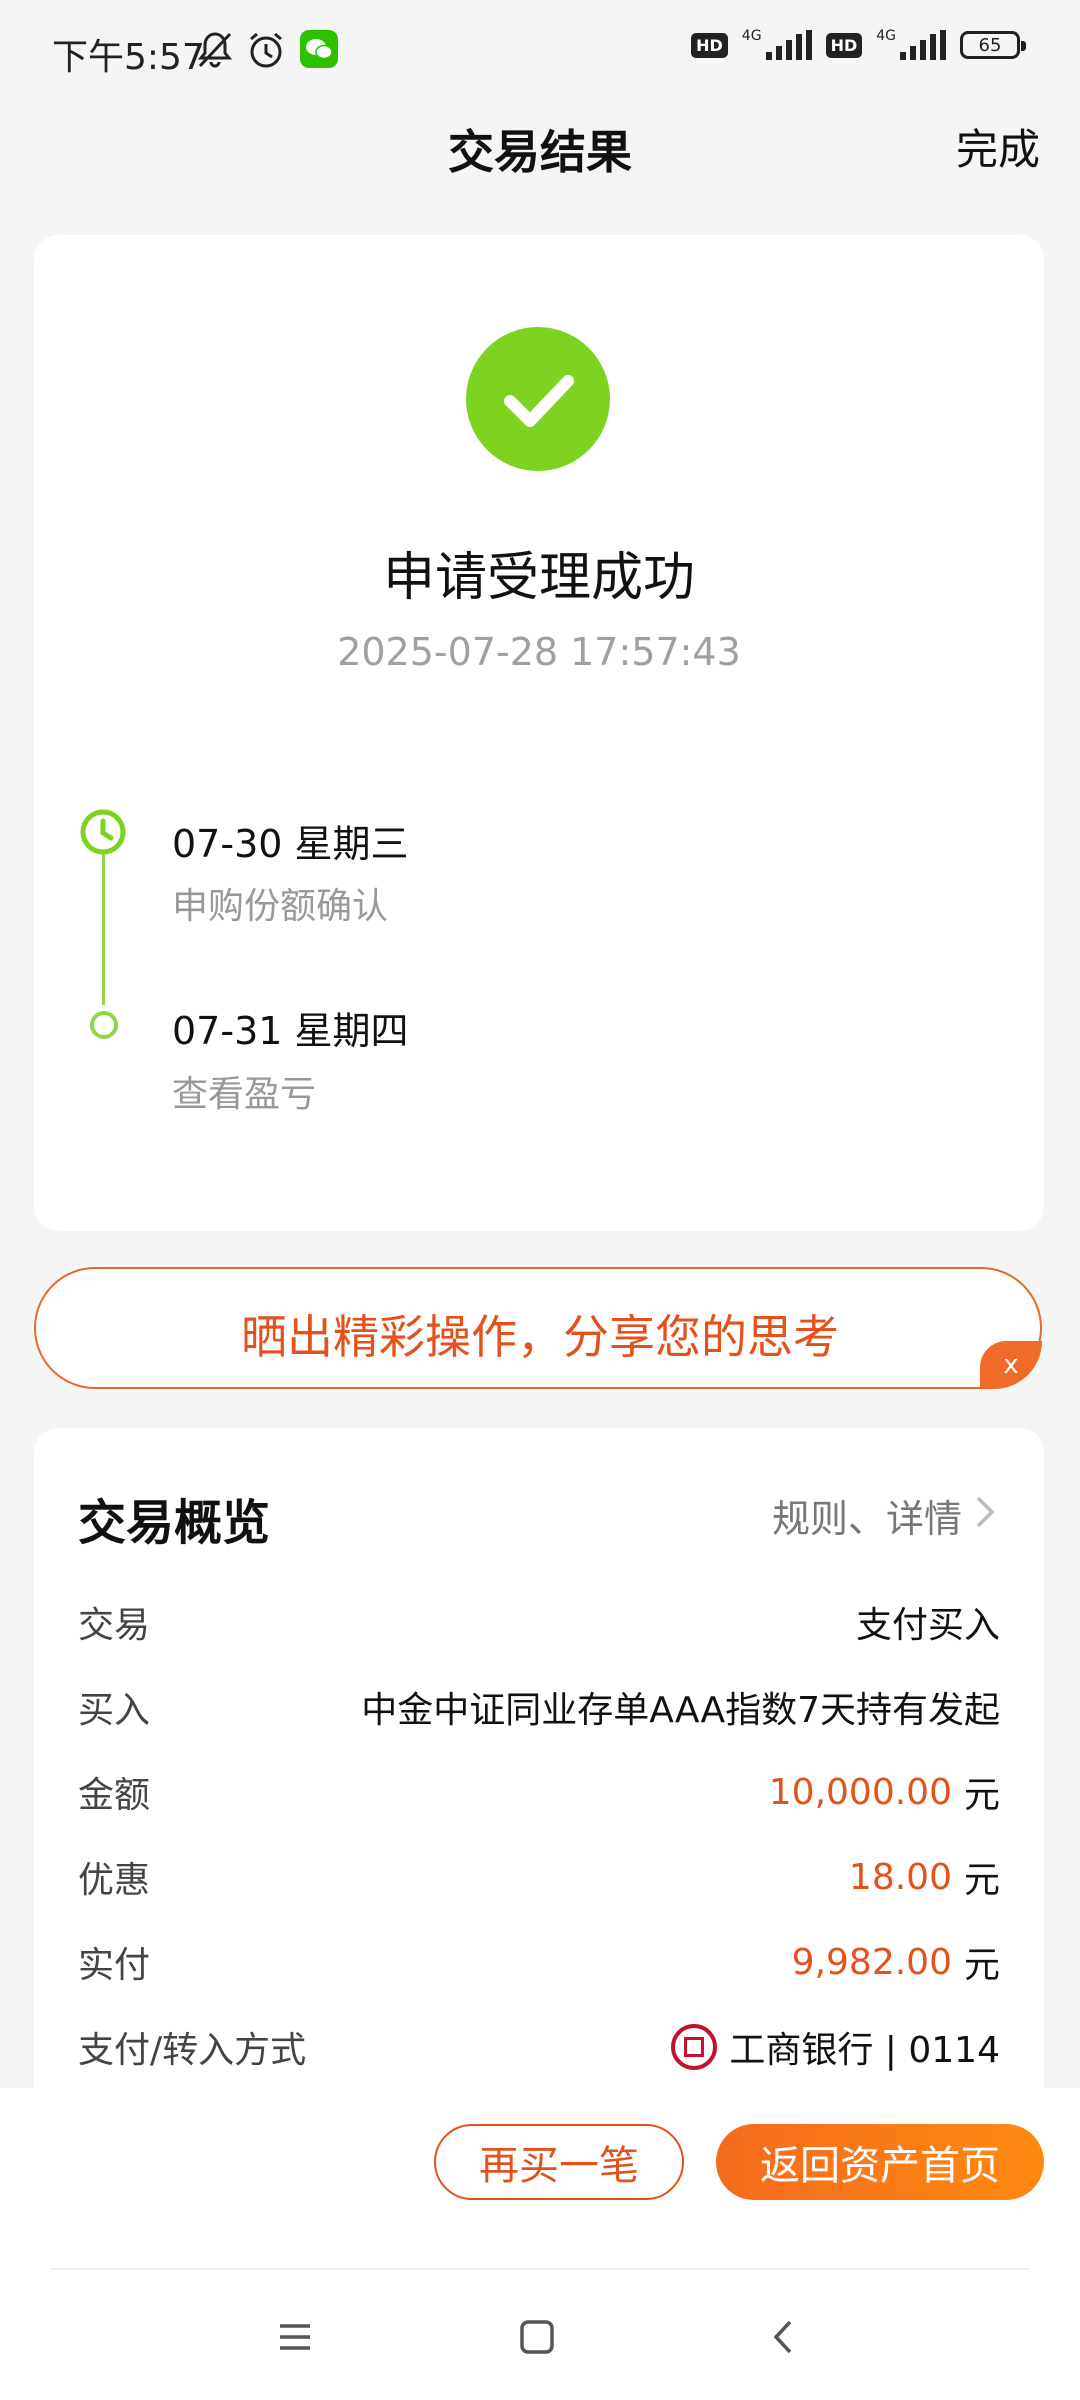 Image resolution: width=1080 pixels, height=2400 pixels. I want to click on back-home-button: 返回资产首页, so click(880, 2162).